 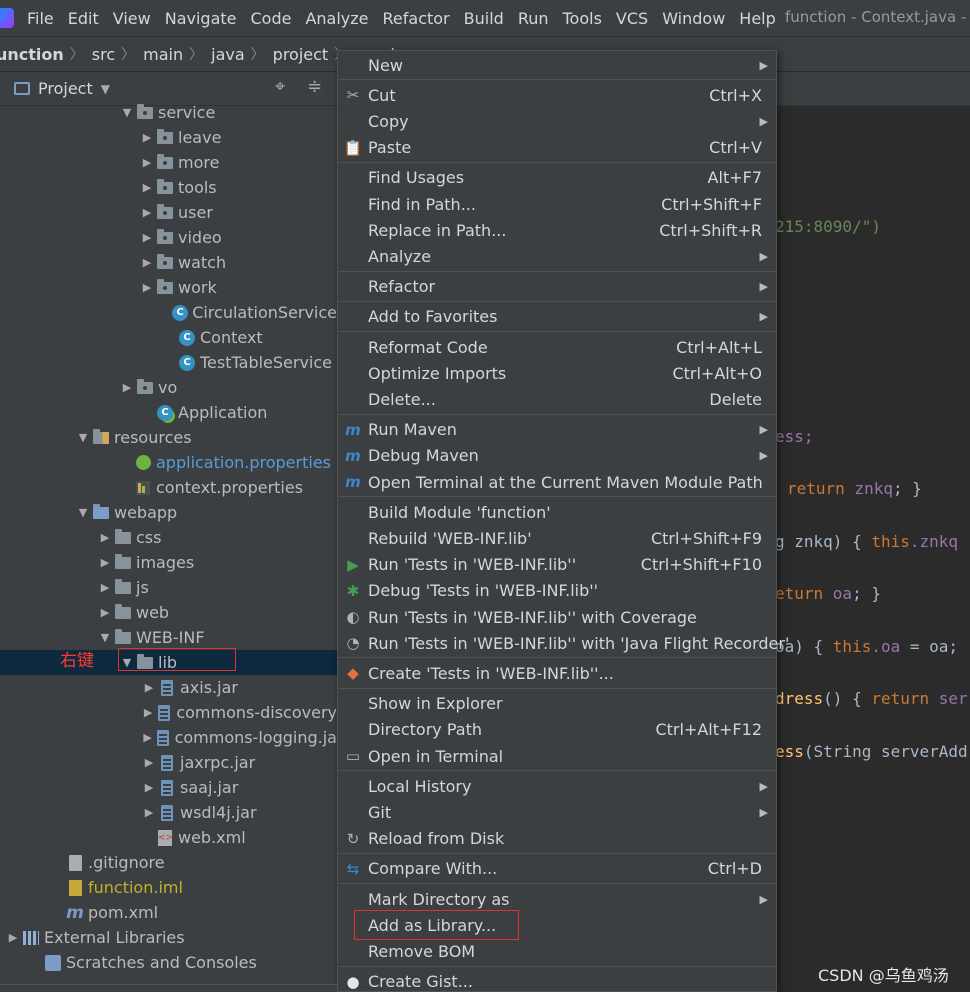 What do you see at coordinates (168, 762) in the screenshot?
I see `tree-node-jaxrpc-jar: ▶ jaxrpc.jar` at bounding box center [168, 762].